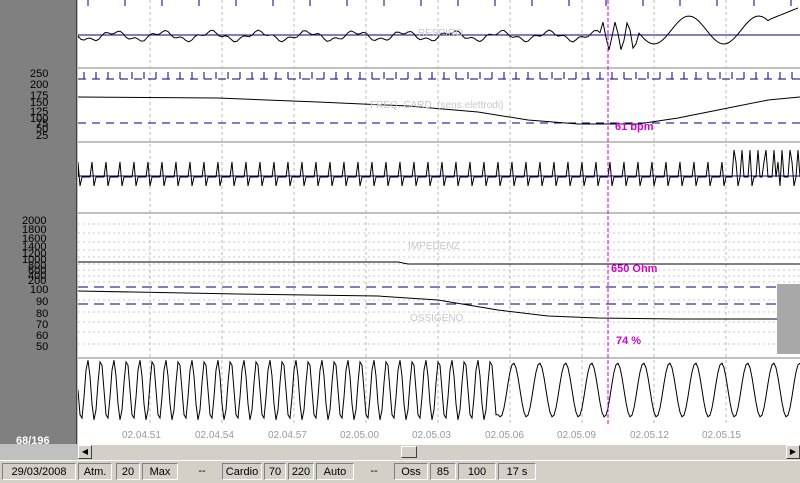 The width and height of the screenshot is (800, 483). I want to click on breath-channel-title: RESPIRO, so click(441, 33).